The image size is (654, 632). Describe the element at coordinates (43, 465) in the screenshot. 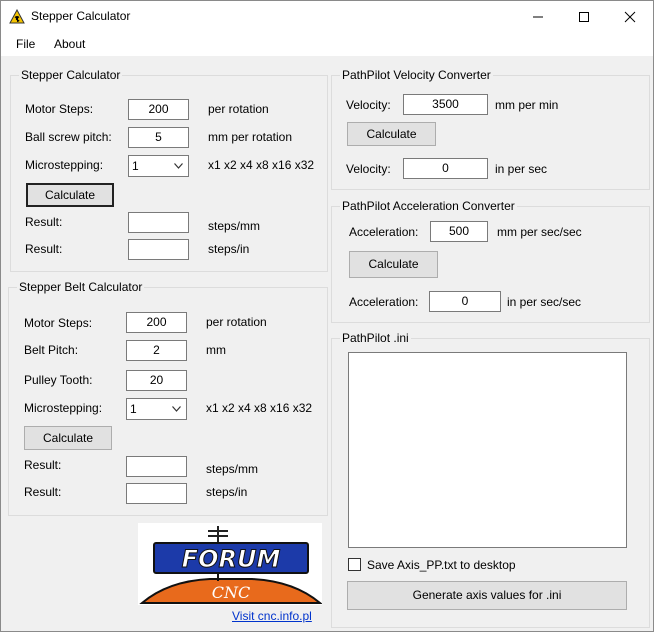

I see `belt-result-mm-label: Result:` at that location.